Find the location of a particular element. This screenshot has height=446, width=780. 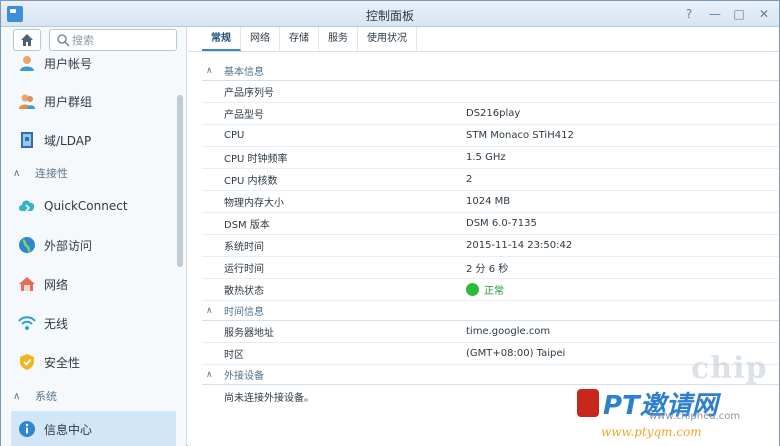

info-row: CPU 内核数 2 is located at coordinates (490, 180).